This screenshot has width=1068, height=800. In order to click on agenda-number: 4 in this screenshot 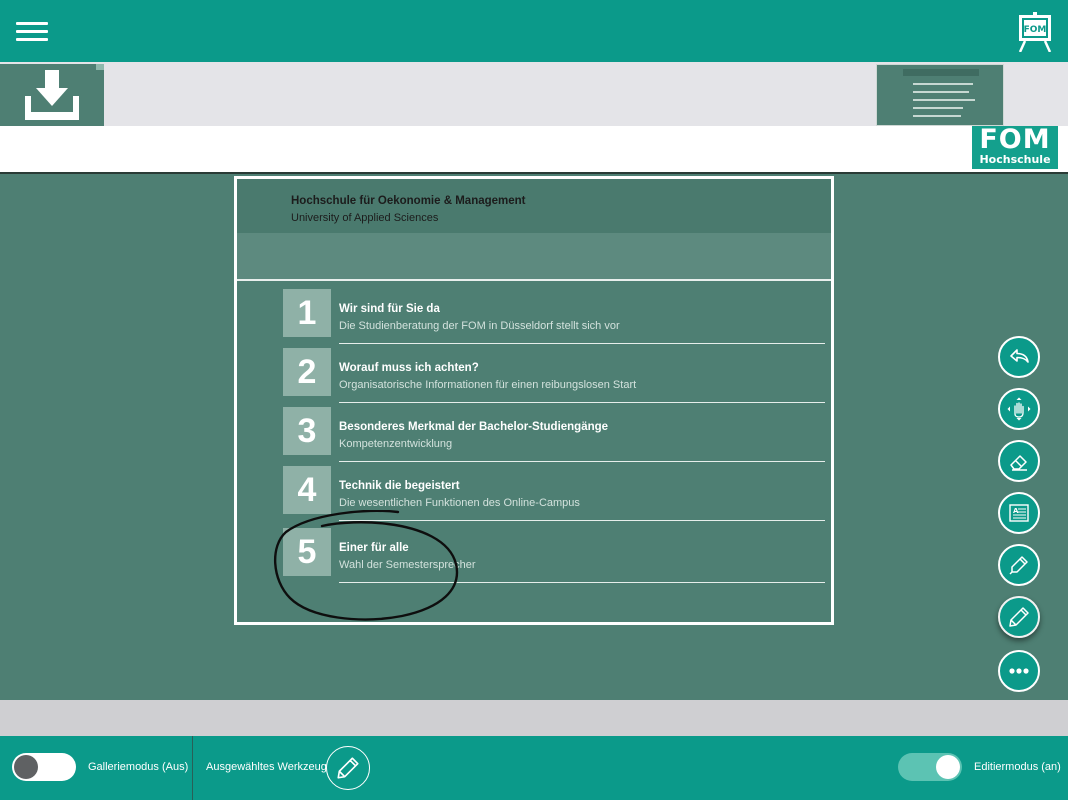, I will do `click(307, 490)`.